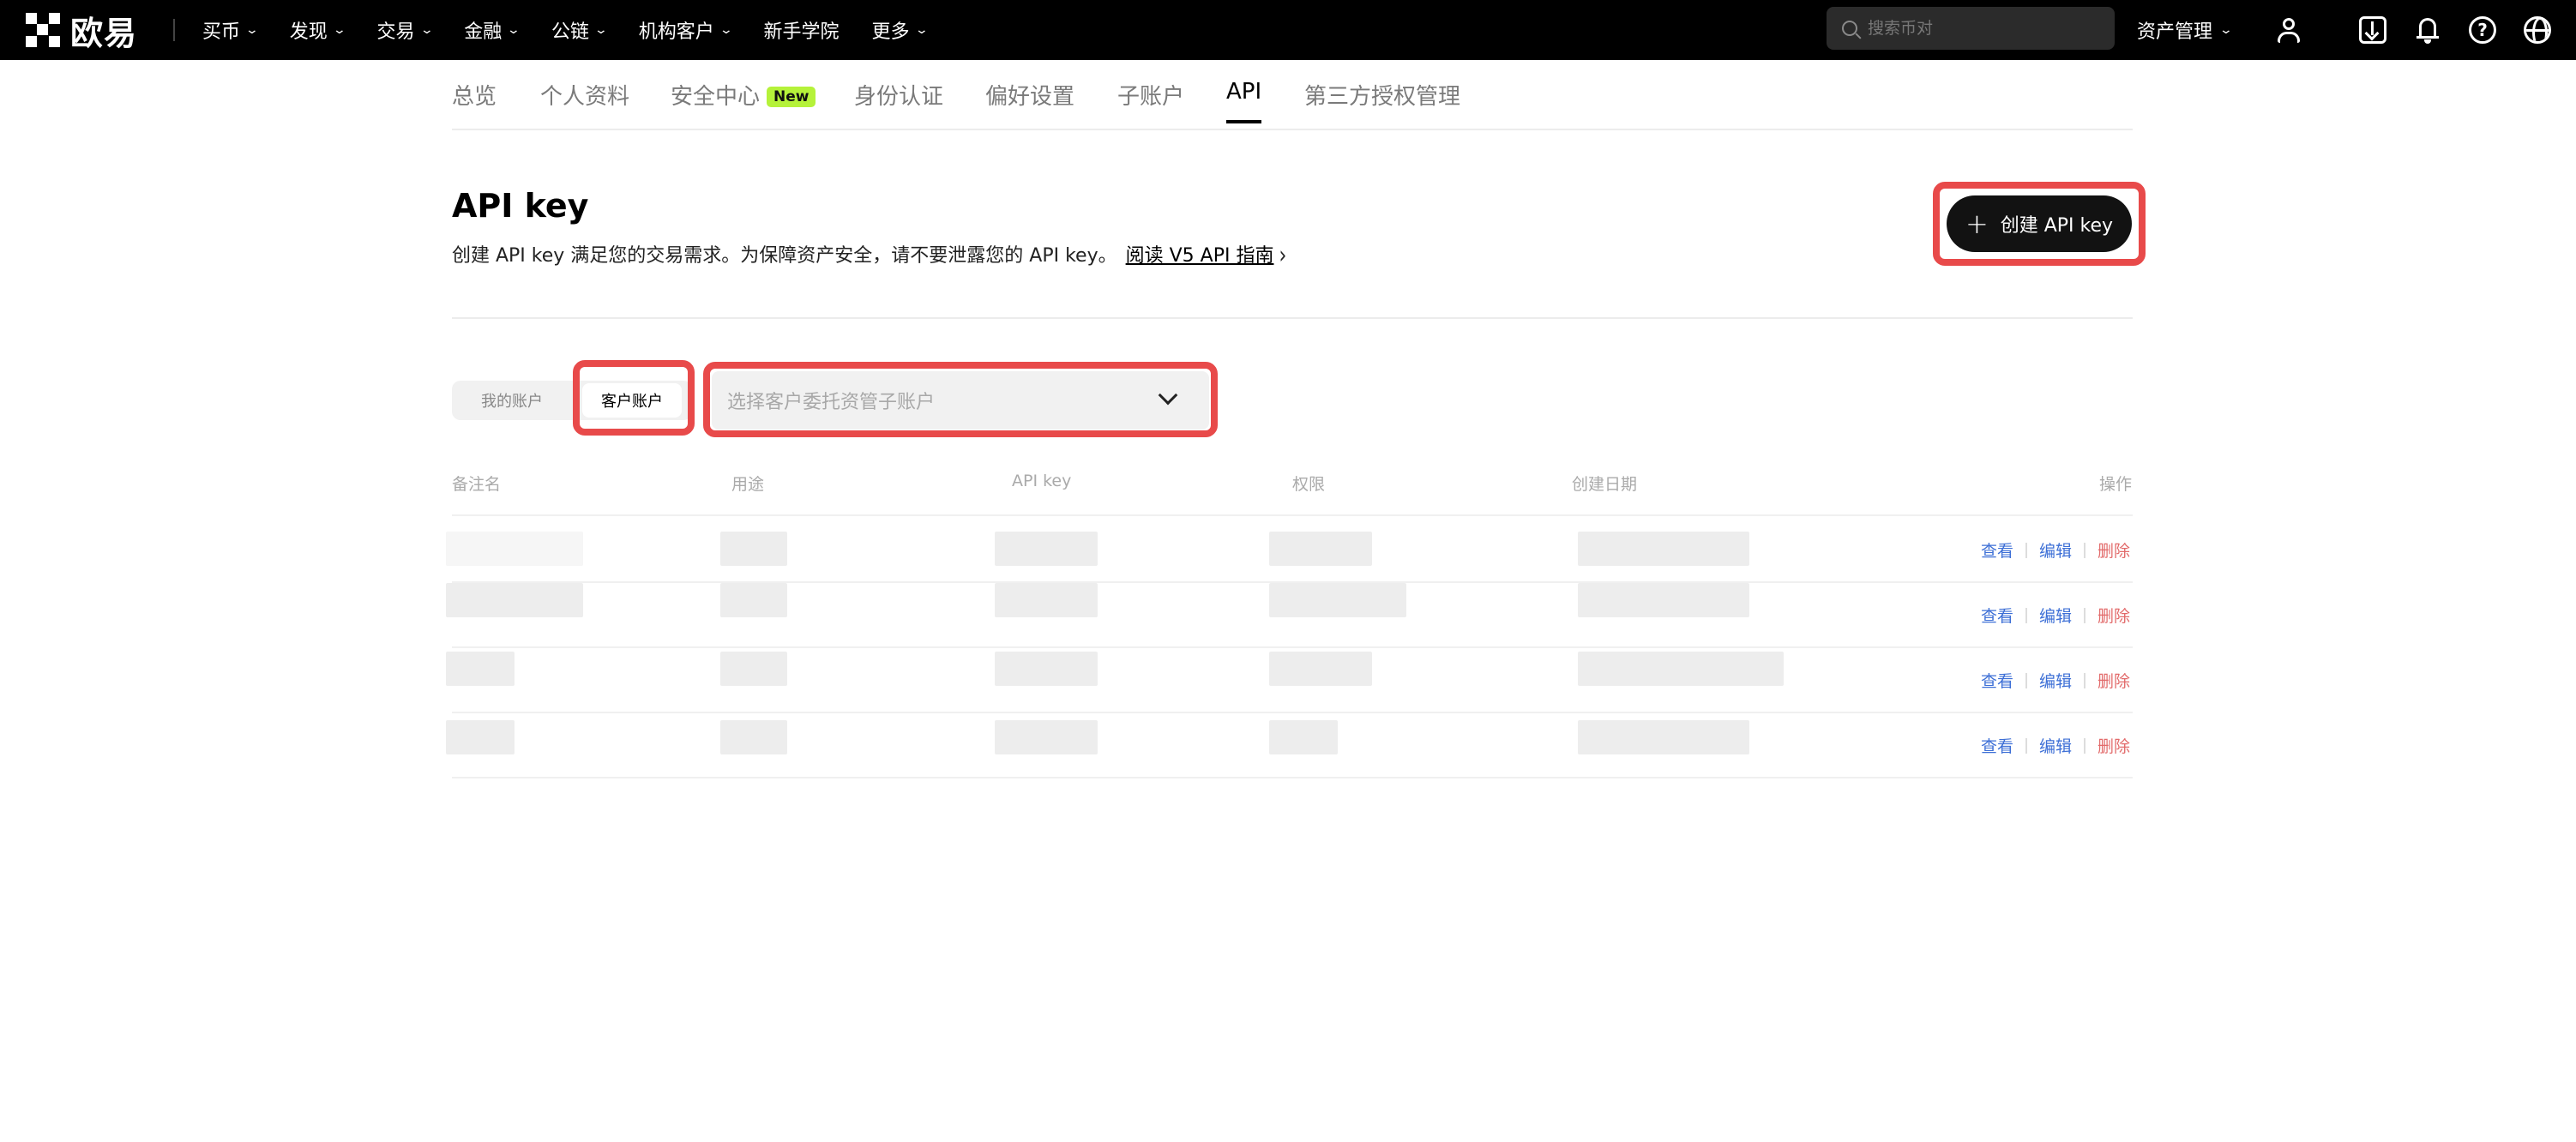  I want to click on tab-label: 身份认证, so click(899, 97).